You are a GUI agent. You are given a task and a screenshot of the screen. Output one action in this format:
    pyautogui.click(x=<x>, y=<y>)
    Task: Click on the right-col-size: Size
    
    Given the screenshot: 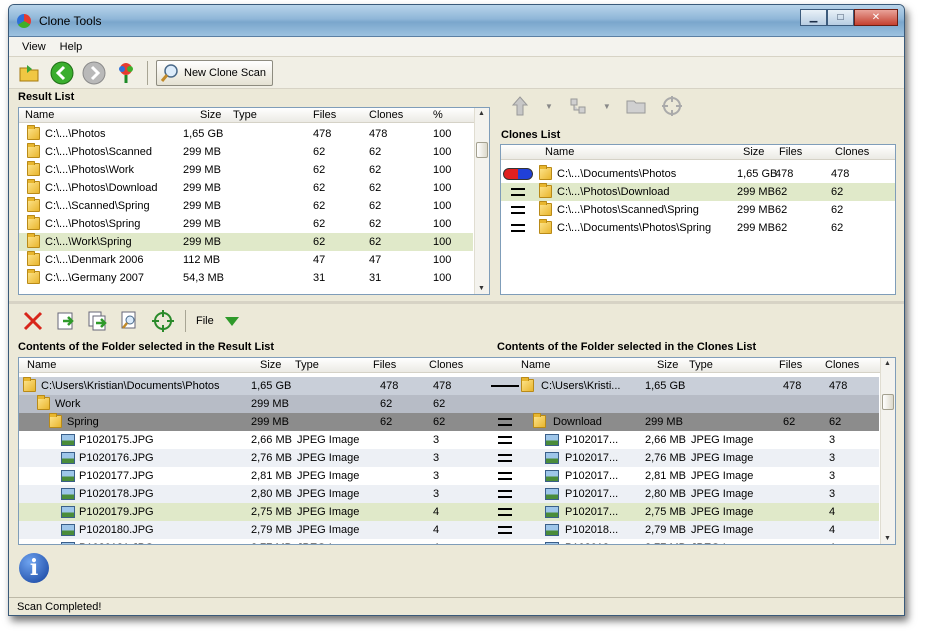 What is the action you would take?
    pyautogui.click(x=667, y=365)
    